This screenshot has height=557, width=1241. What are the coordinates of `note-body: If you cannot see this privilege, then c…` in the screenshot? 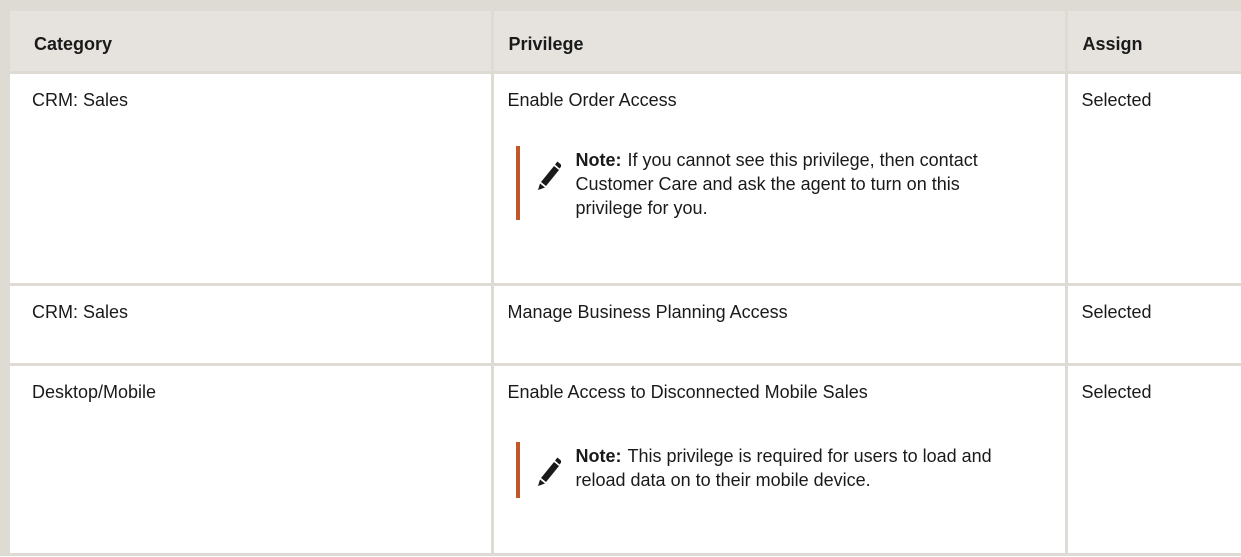 It's located at (776, 184).